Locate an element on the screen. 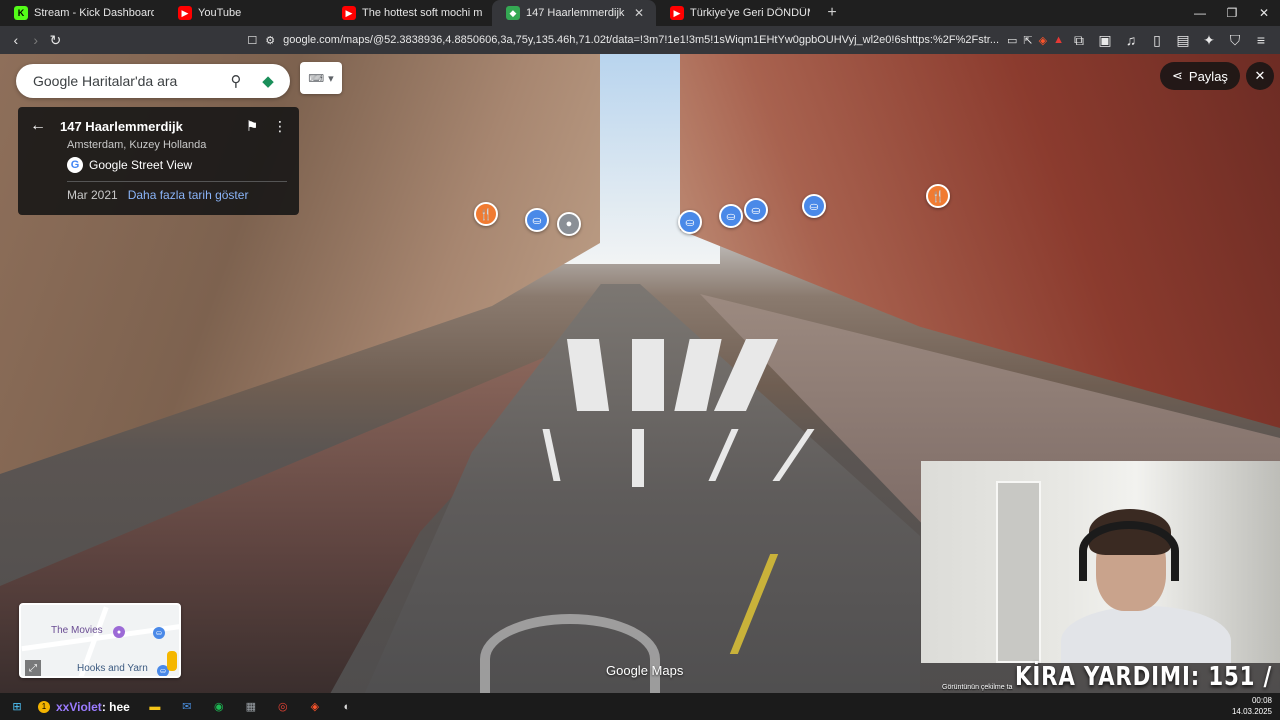  tab-mochi-video: ▶ The hottest soft mochi mochi in Japa is located at coordinates (410, 13).